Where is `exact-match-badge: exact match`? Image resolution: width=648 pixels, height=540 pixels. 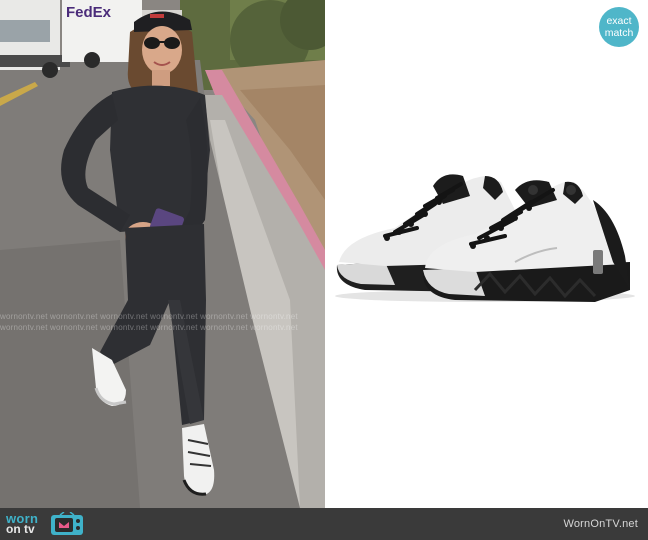
exact-match-badge: exact match is located at coordinates (619, 27).